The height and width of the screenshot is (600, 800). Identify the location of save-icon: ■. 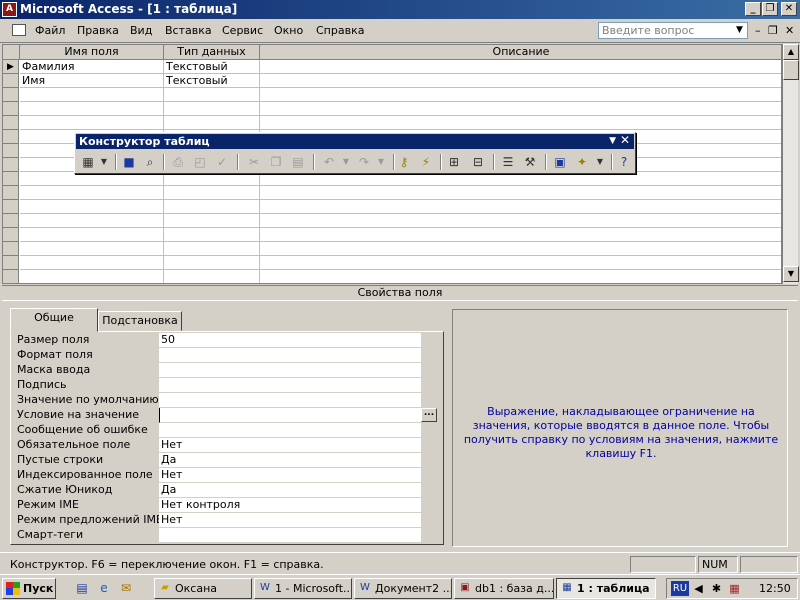
(129, 162).